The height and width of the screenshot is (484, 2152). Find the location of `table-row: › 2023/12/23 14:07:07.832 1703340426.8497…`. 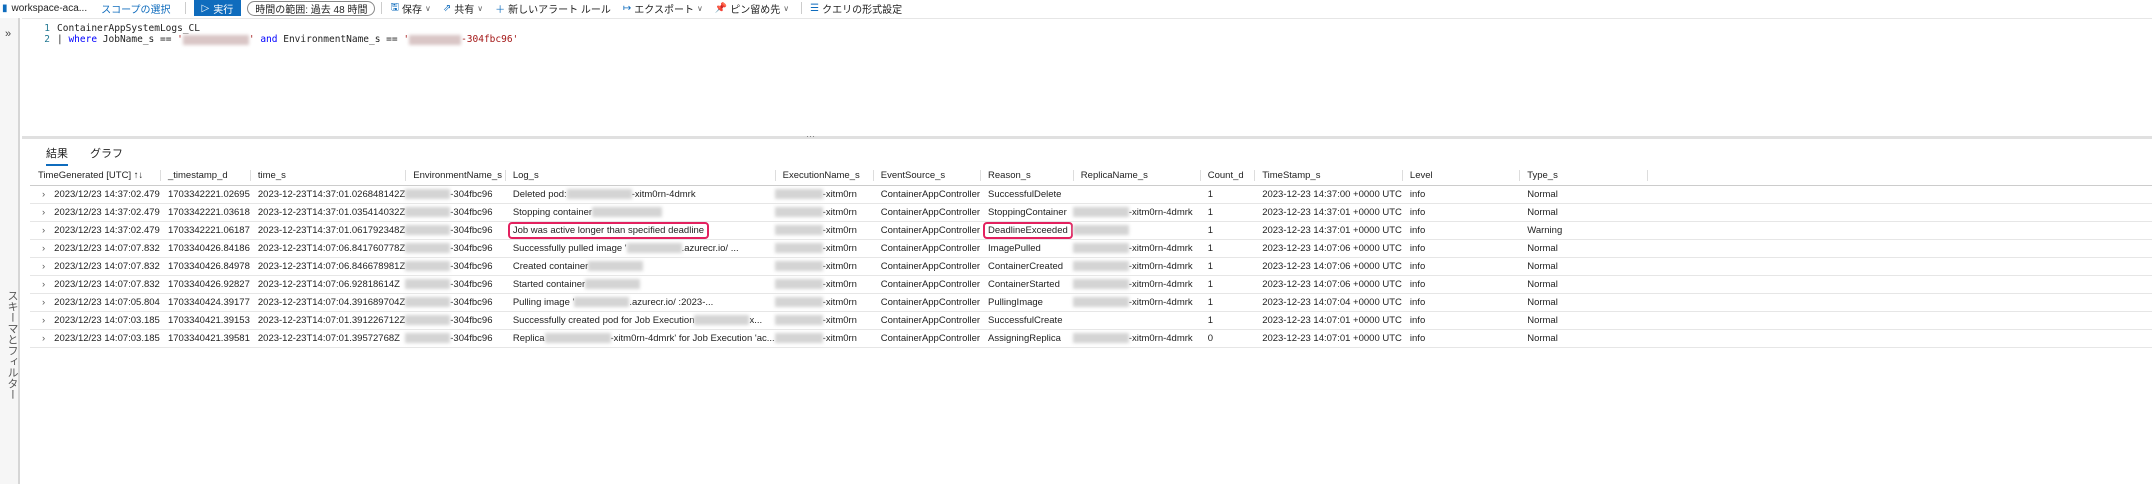

table-row: › 2023/12/23 14:07:07.832 1703340426.8497… is located at coordinates (1091, 266).